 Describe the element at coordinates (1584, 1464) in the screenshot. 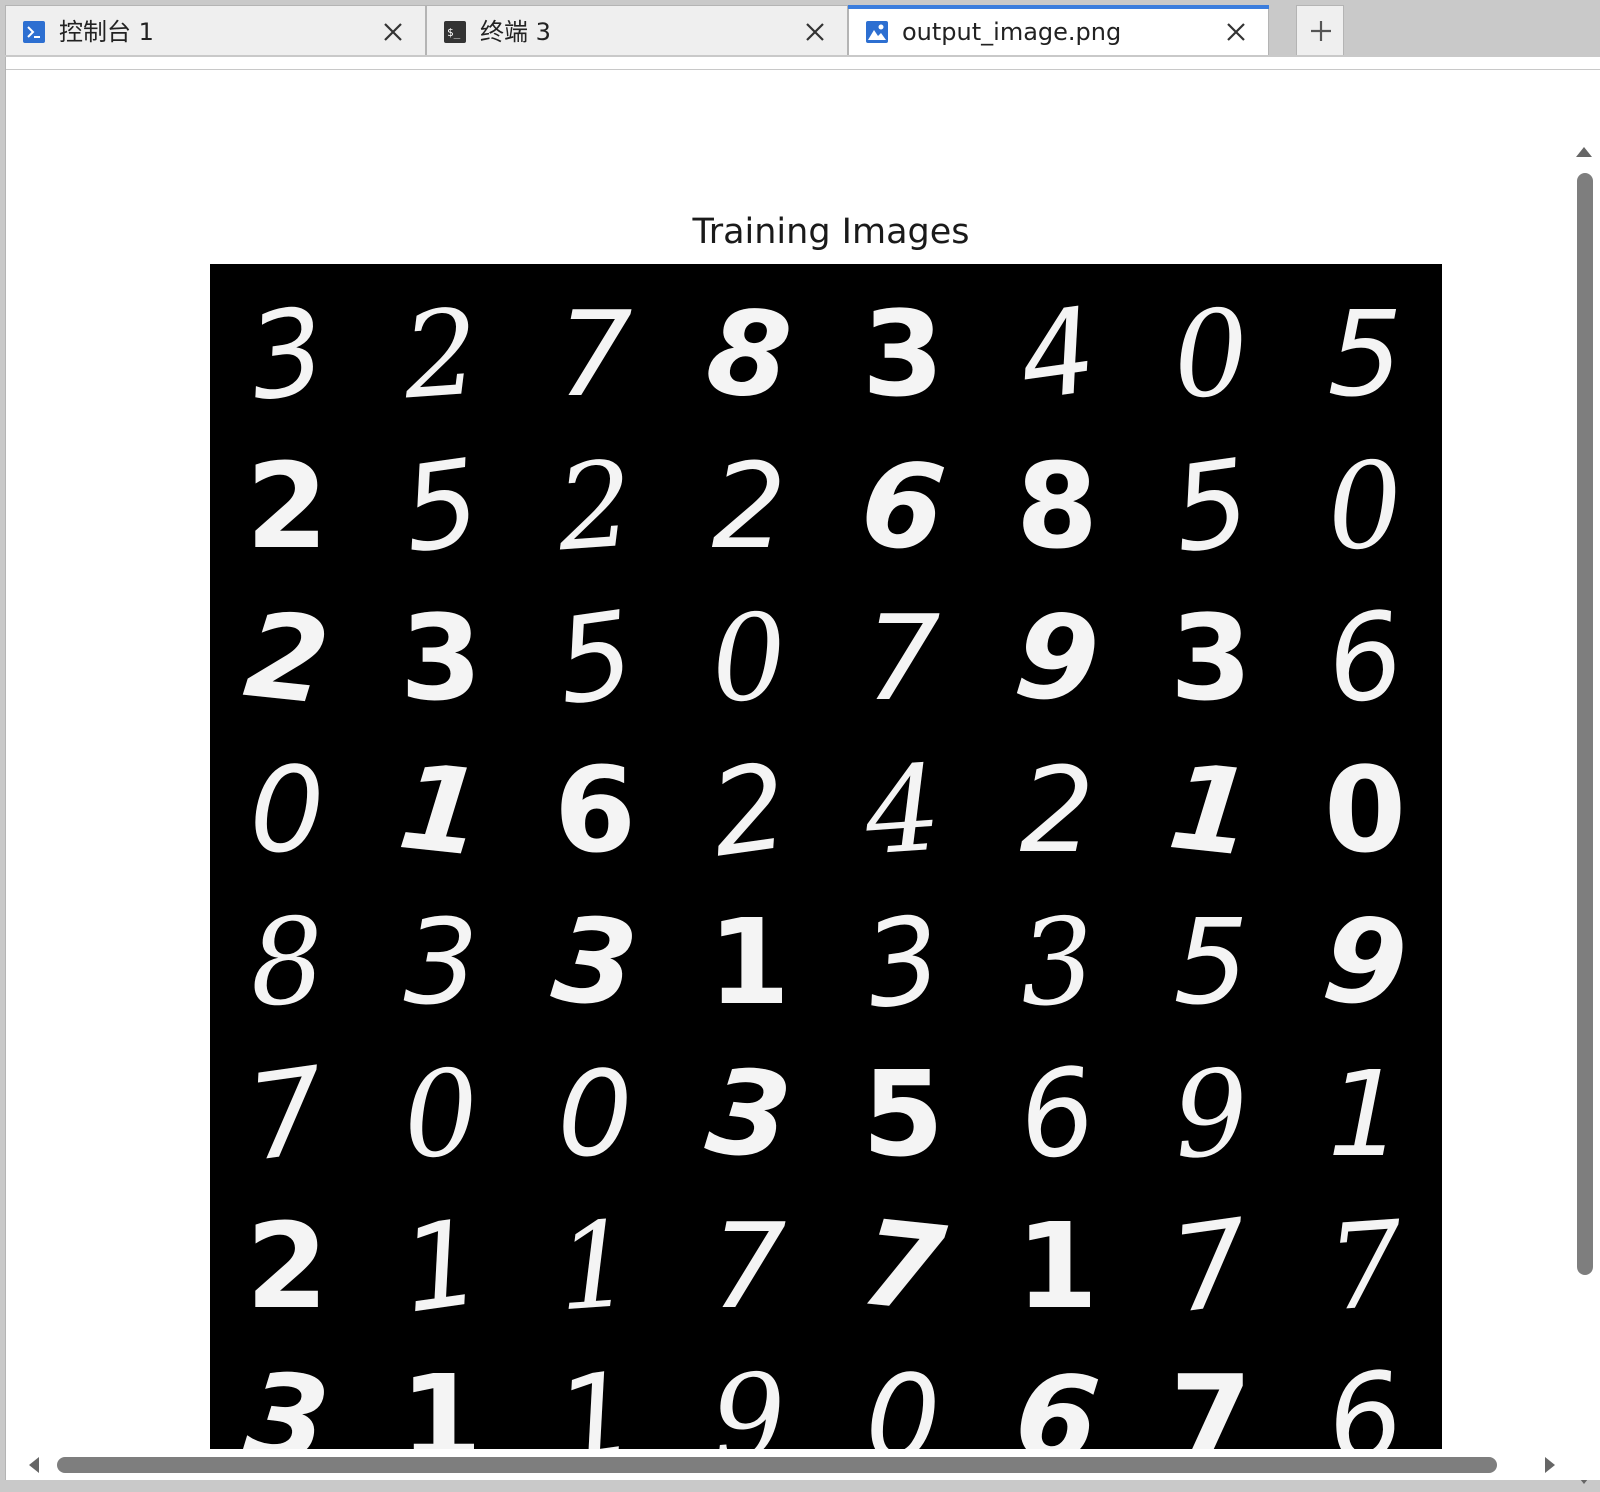

I see `scroll-corner` at that location.